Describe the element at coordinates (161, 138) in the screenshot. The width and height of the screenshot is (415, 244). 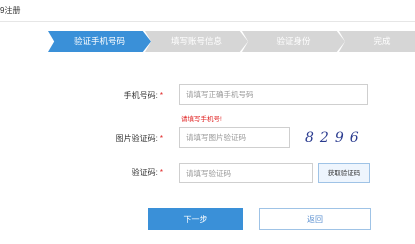
I see `captcha-required-mark: *` at that location.